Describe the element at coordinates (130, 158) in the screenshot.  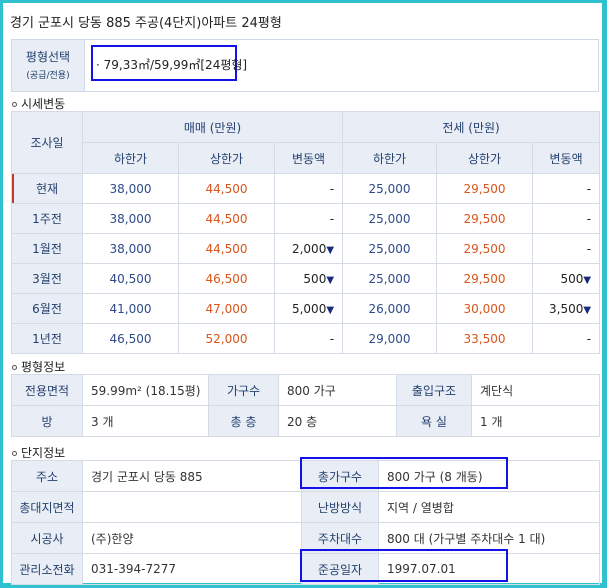
I see `sale-low-header: 하한가` at that location.